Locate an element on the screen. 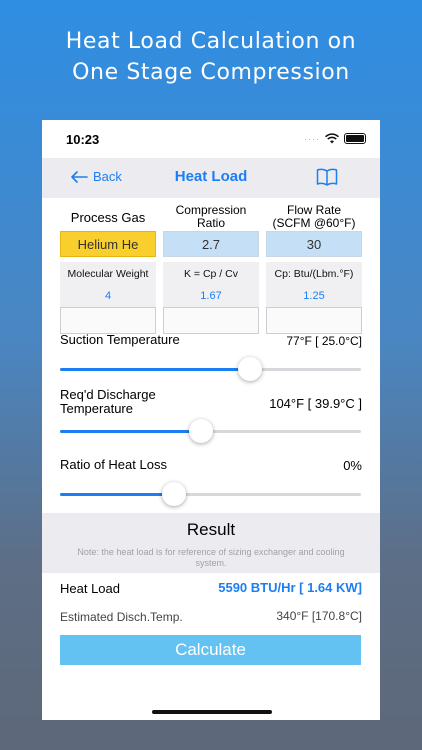 The image size is (422, 750). k-ratio-cell: K = Cp / Cv 1.67 is located at coordinates (211, 298).